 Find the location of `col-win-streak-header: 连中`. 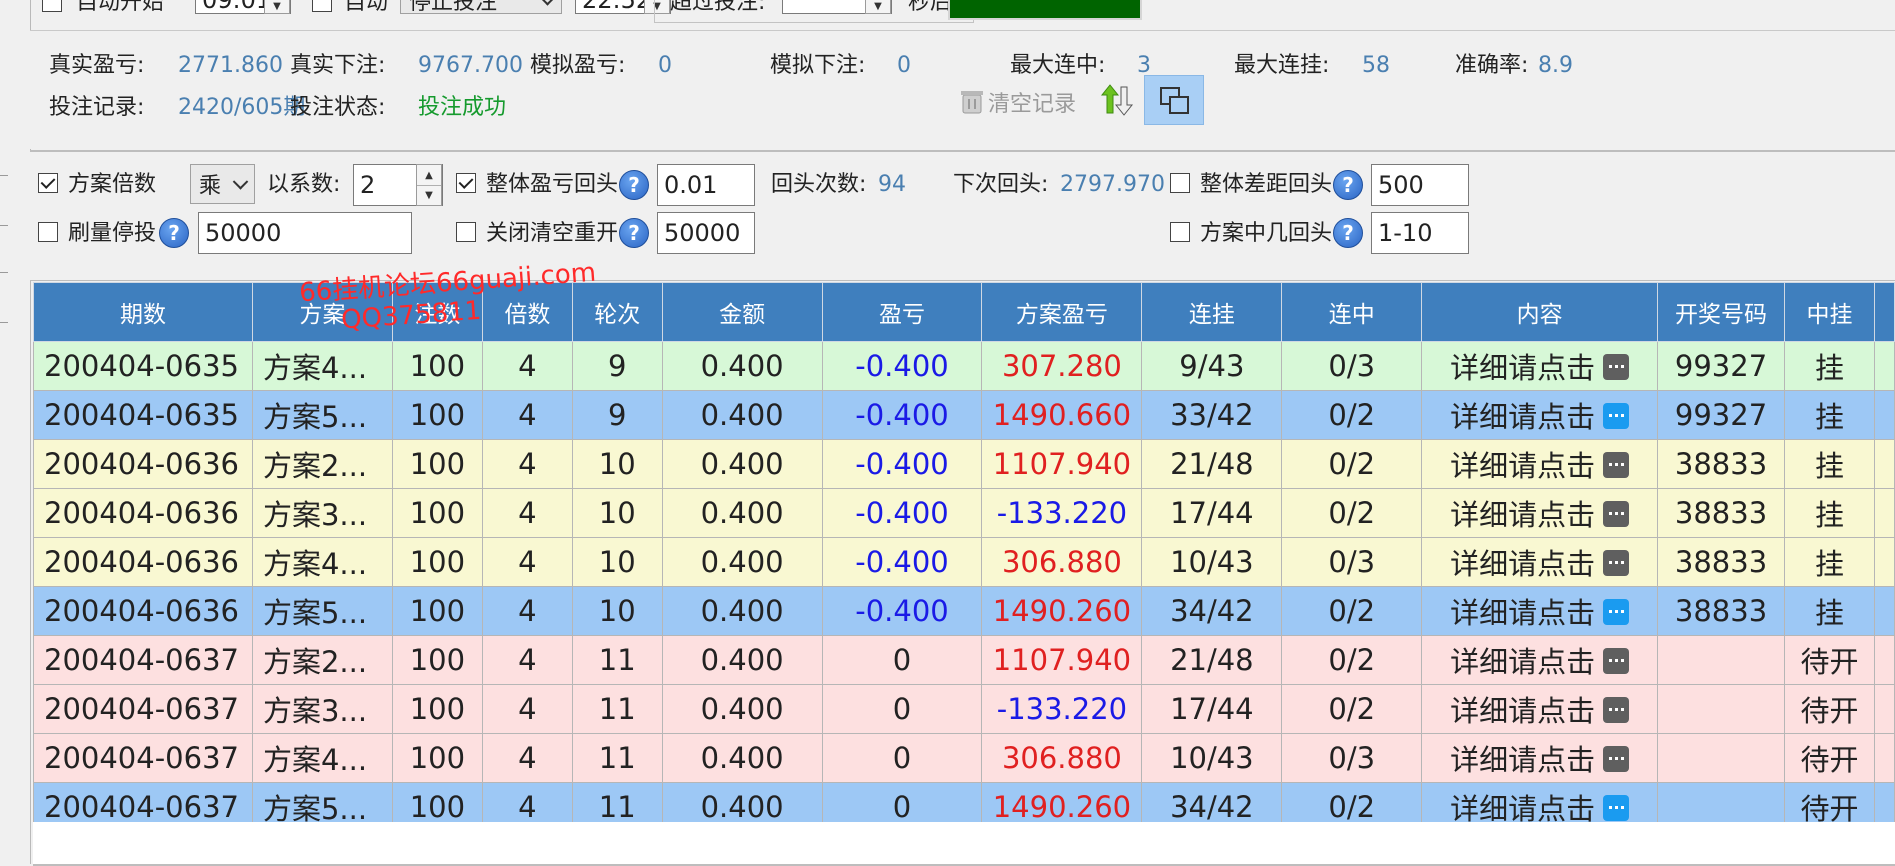

col-win-streak-header: 连中 is located at coordinates (1352, 312).